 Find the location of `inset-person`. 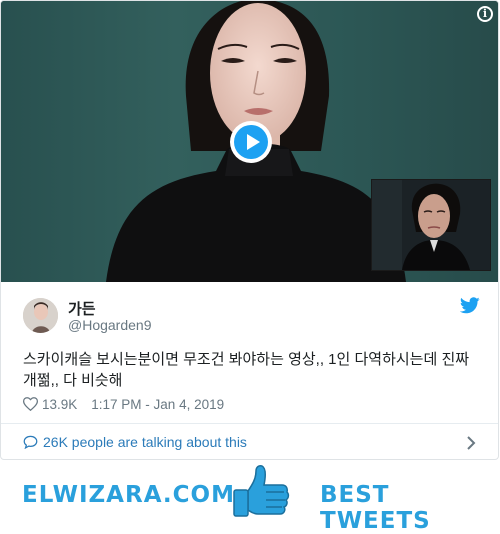

inset-person is located at coordinates (431, 225).